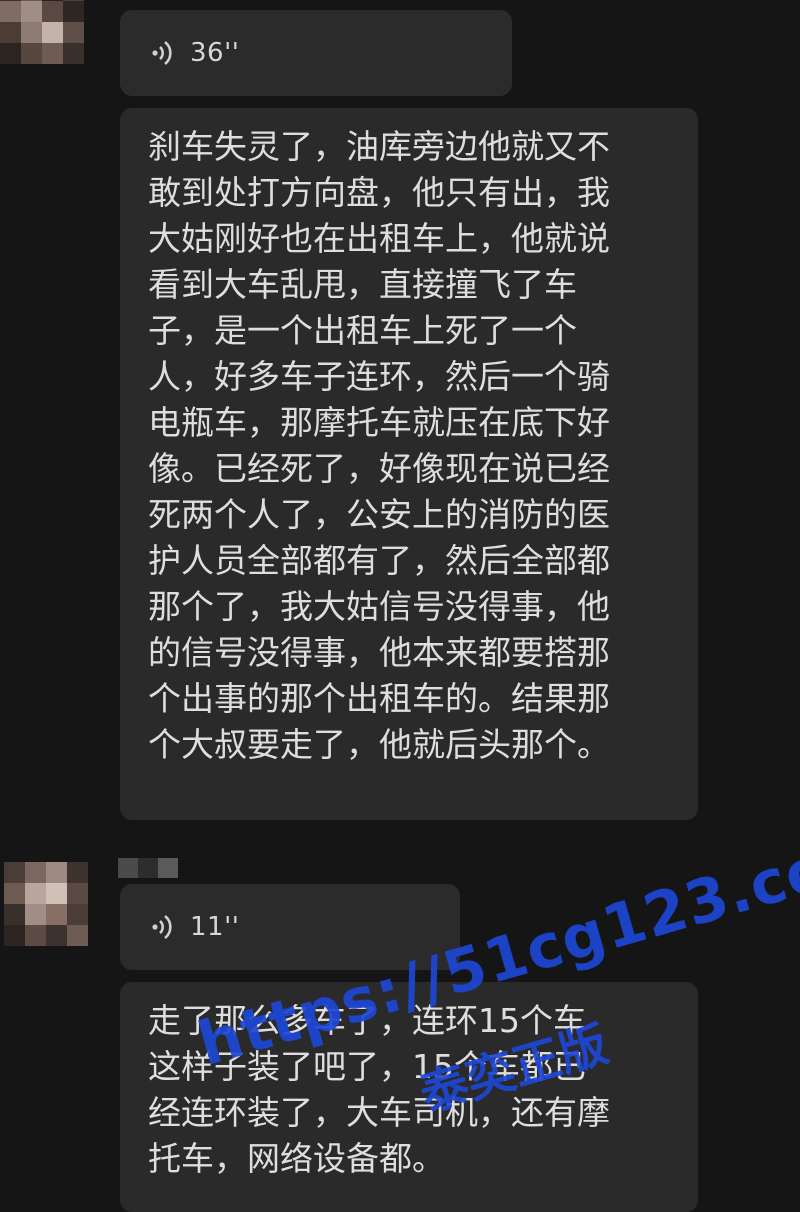 The image size is (800, 1212). Describe the element at coordinates (290, 927) in the screenshot. I see `voice-message: 11''` at that location.